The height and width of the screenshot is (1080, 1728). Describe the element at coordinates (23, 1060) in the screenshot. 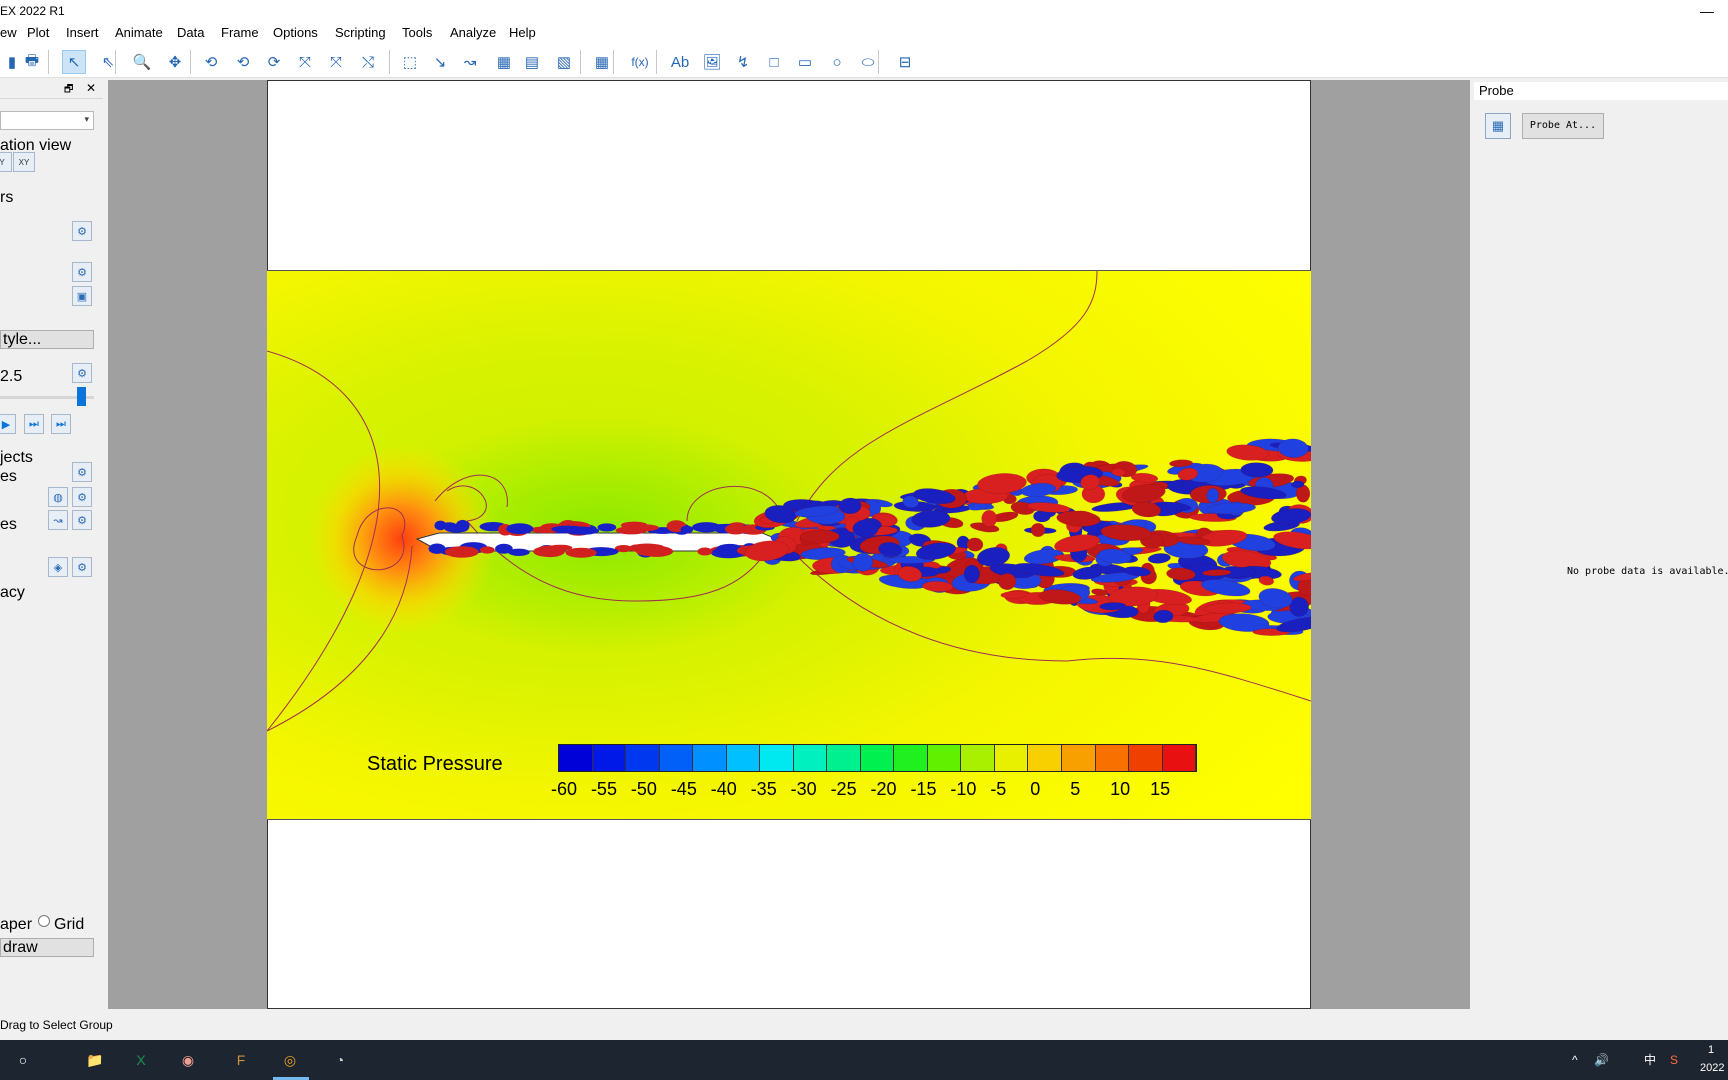

I see `start-icon: ○` at that location.